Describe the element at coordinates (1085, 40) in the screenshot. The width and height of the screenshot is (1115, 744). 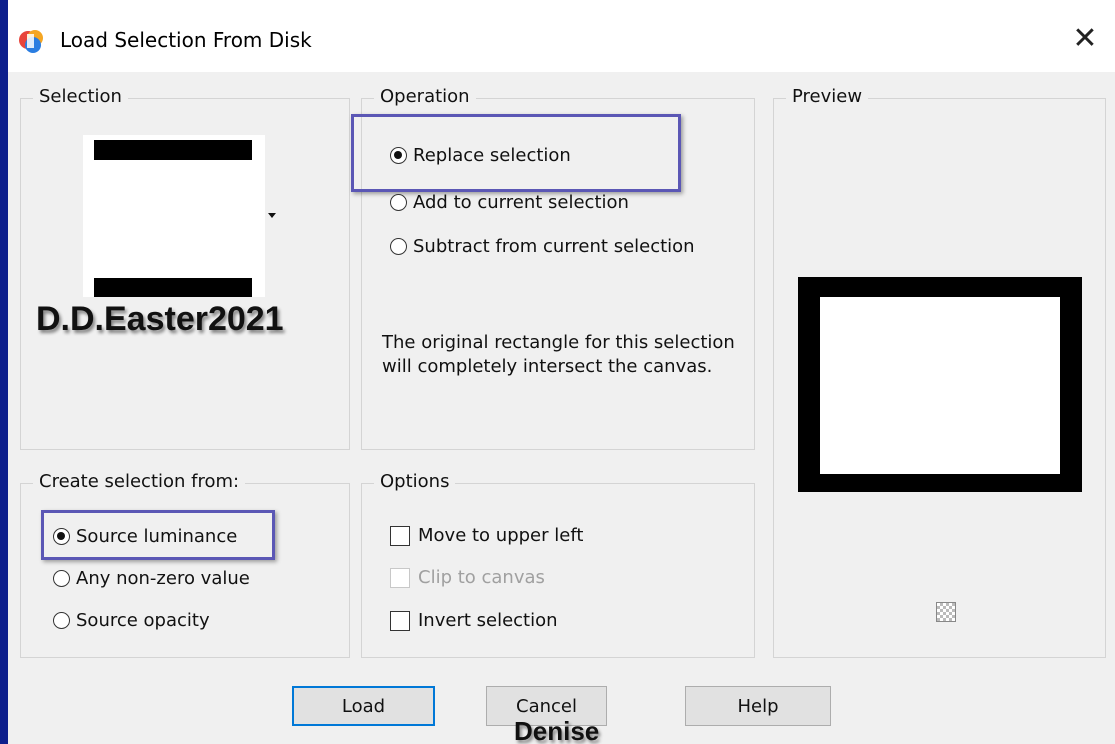
I see `close-icon: ✕` at that location.